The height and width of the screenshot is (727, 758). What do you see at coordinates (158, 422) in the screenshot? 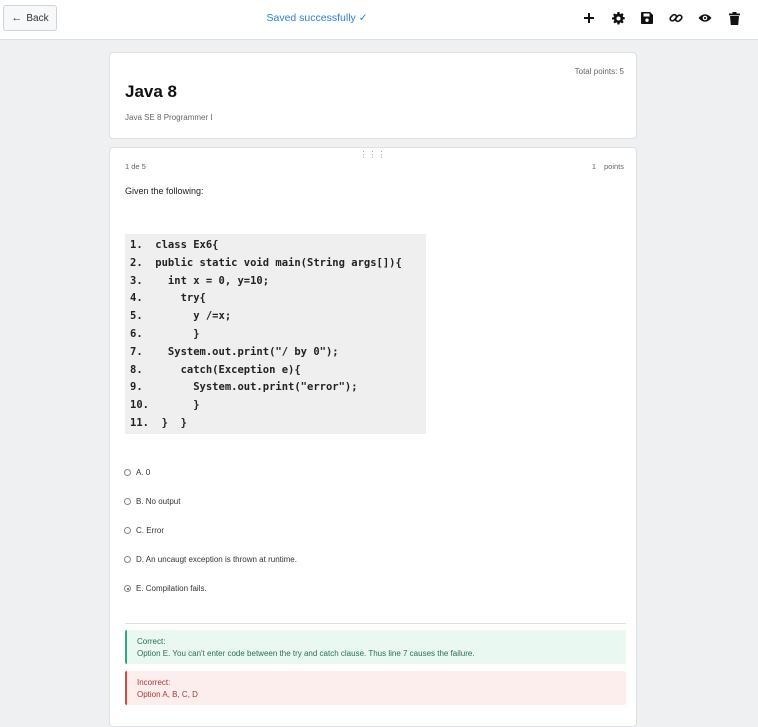
I see `code-line: 11. } }` at bounding box center [158, 422].